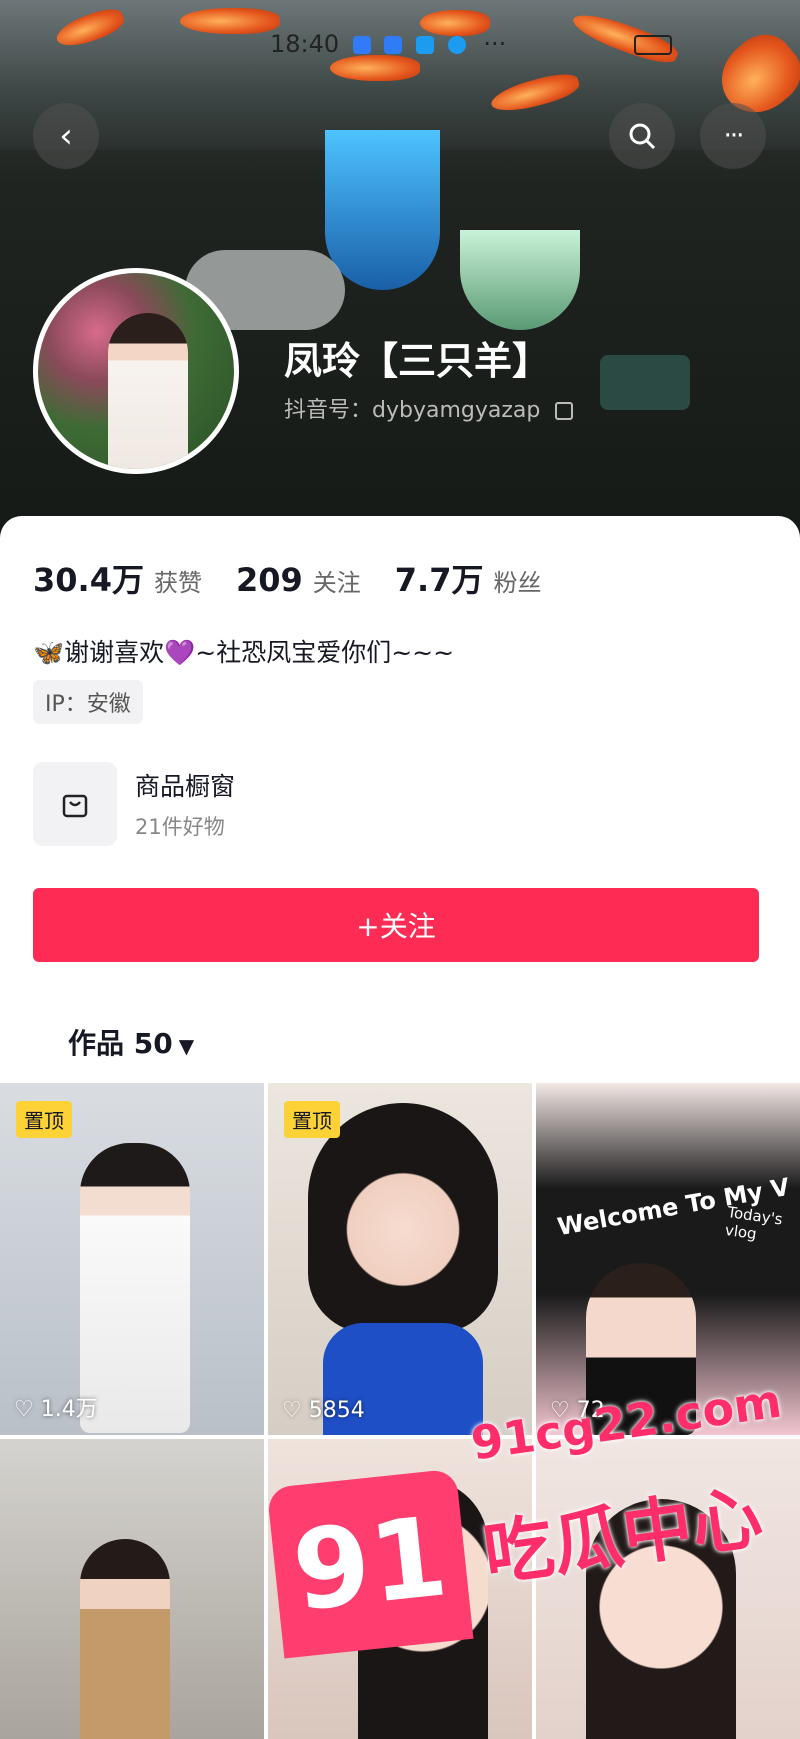 The width and height of the screenshot is (800, 1739). I want to click on search-icon, so click(642, 136).